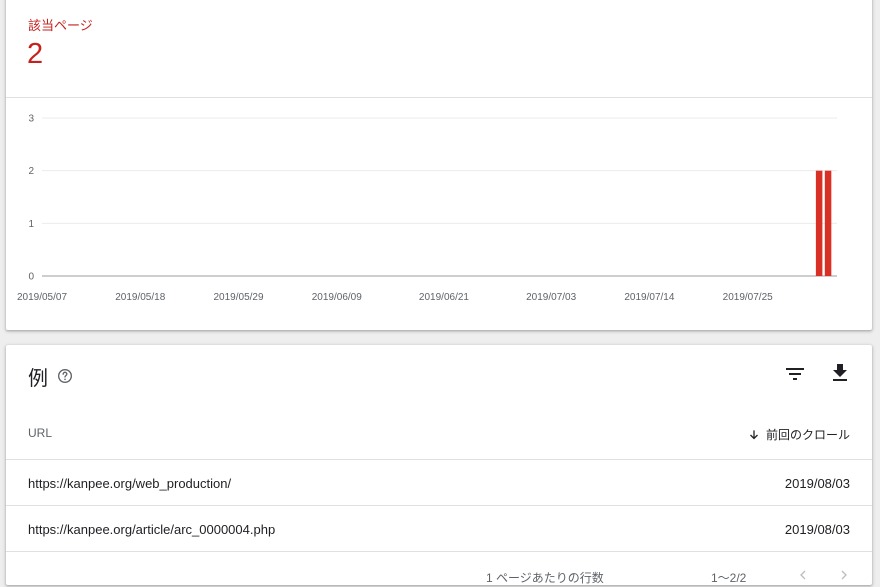  What do you see at coordinates (844, 575) in the screenshot?
I see `chevron-right-icon` at bounding box center [844, 575].